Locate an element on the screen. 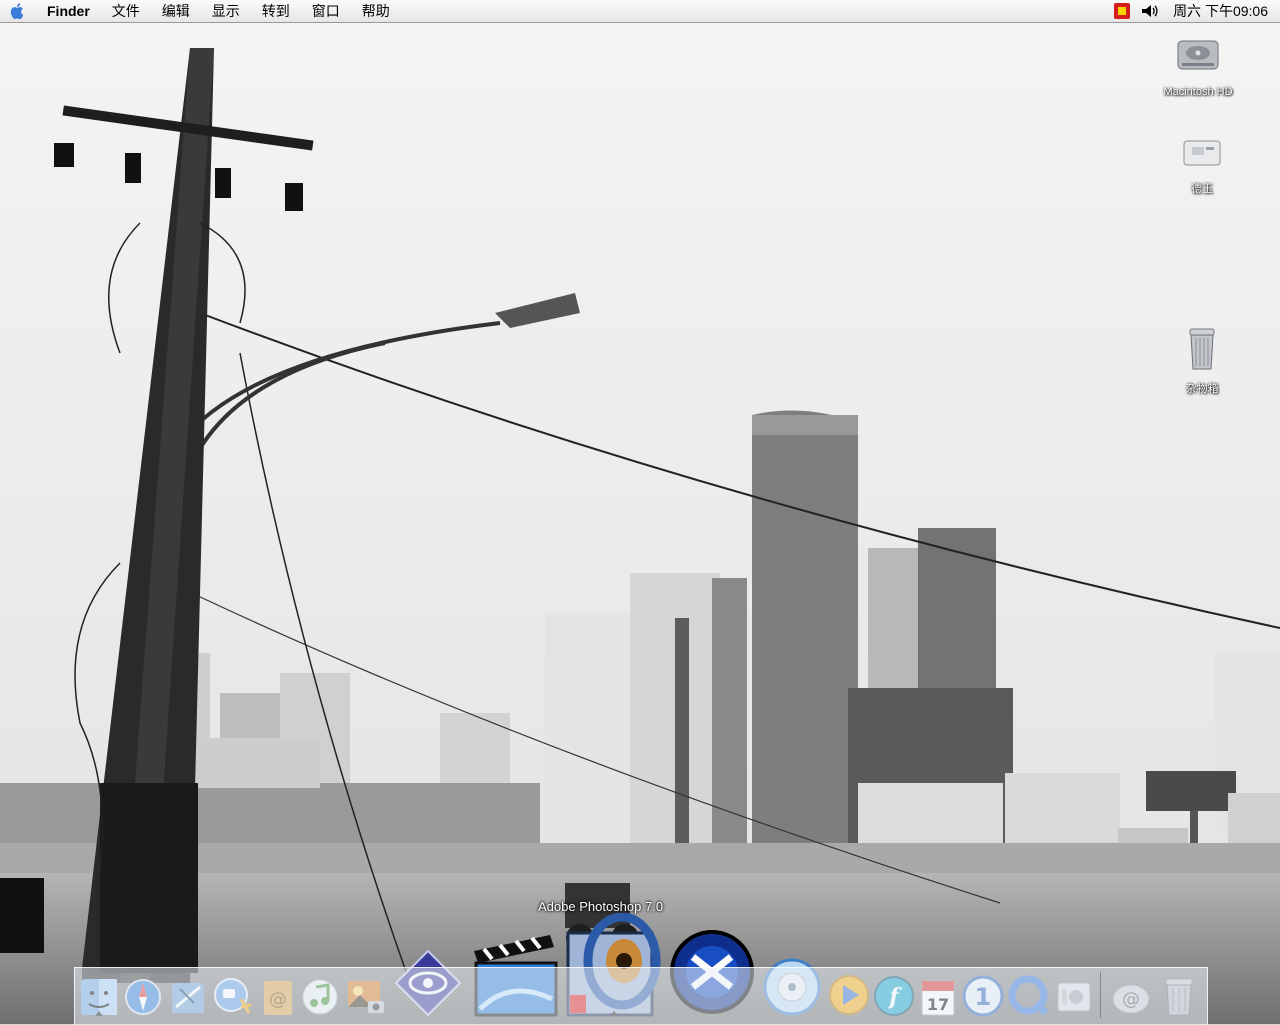  menu-edit: 编辑 is located at coordinates (176, 11).